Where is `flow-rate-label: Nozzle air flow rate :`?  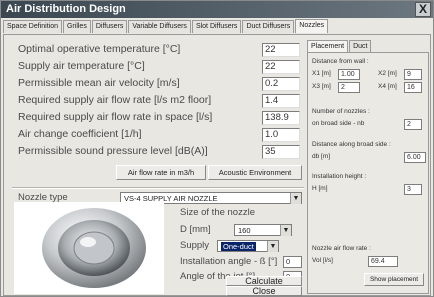
flow-rate-label: Nozzle air flow rate : is located at coordinates (341, 248).